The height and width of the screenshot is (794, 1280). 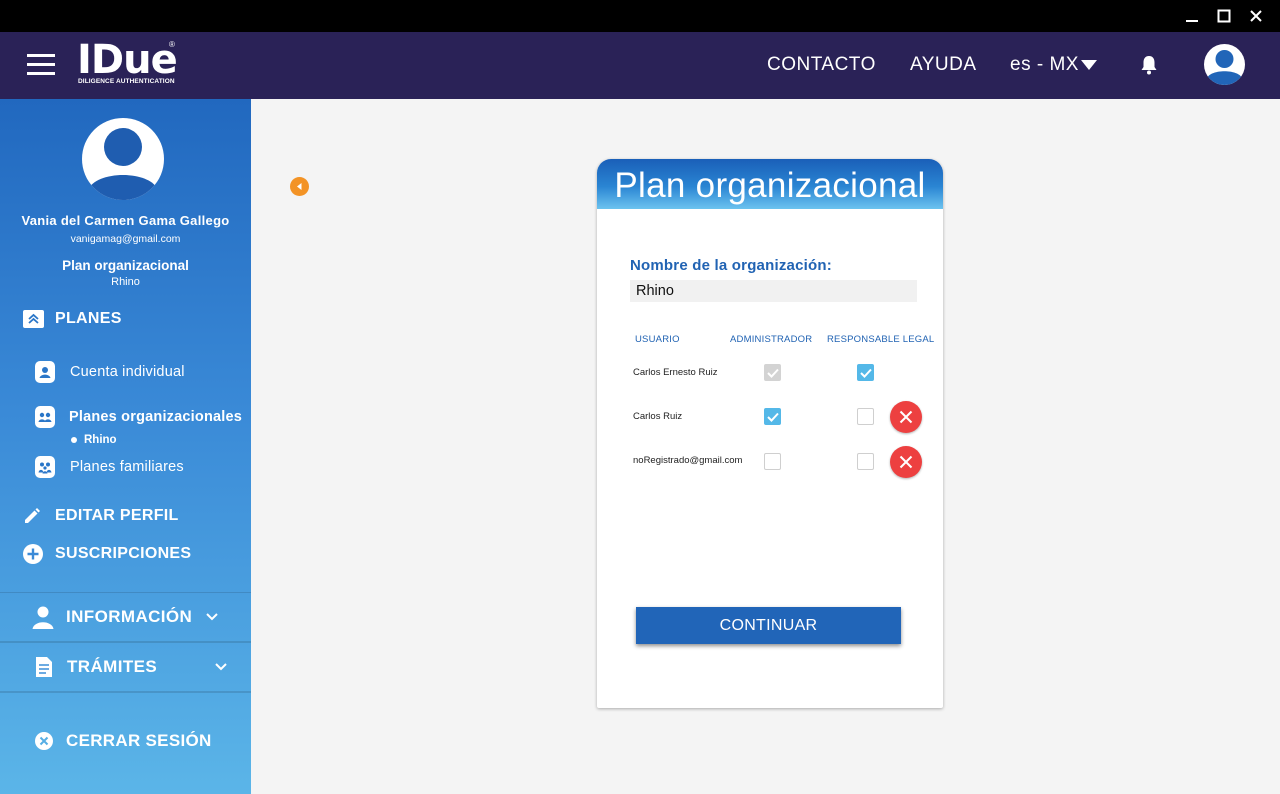 What do you see at coordinates (125, 239) in the screenshot?
I see `user-email: vanigamag@gmail.com` at bounding box center [125, 239].